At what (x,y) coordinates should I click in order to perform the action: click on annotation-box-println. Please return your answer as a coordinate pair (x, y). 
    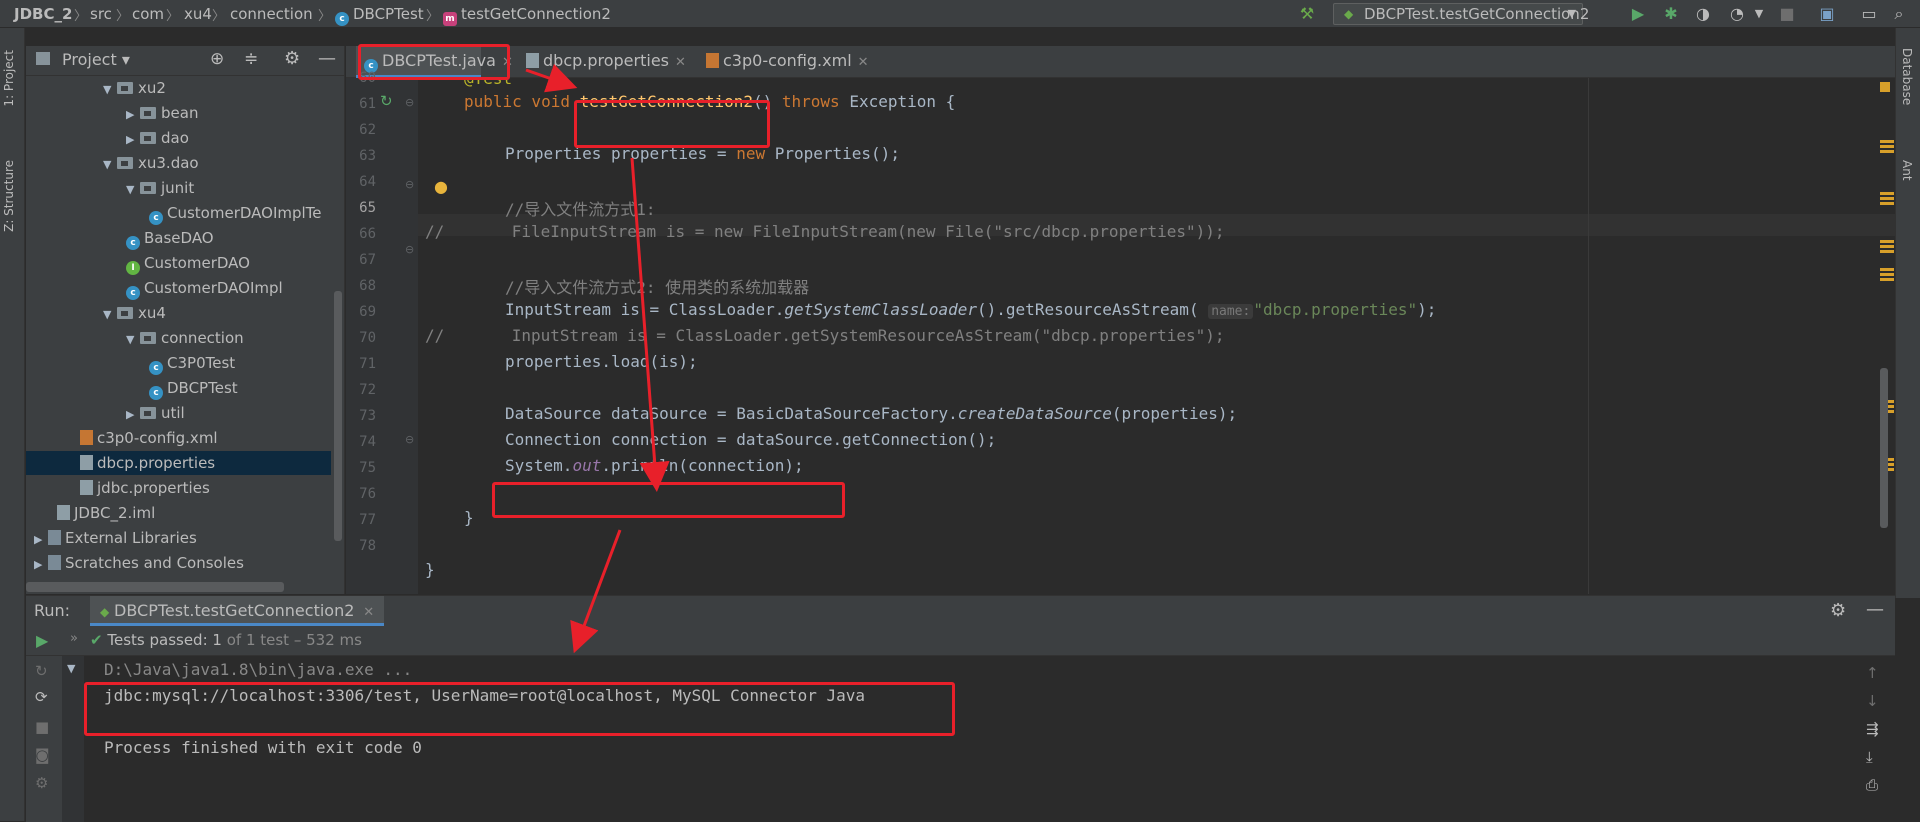
    Looking at the image, I should click on (668, 500).